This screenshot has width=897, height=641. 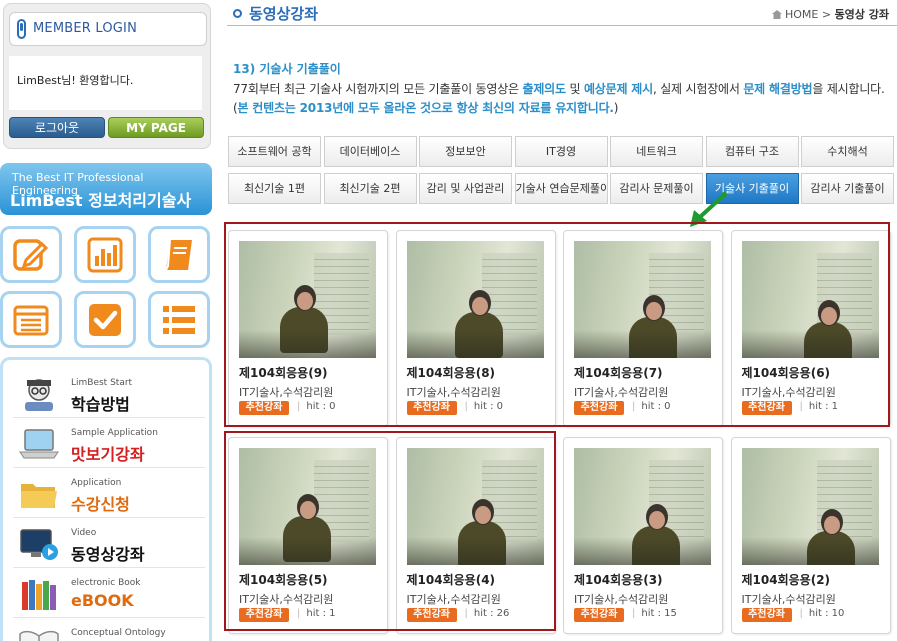 What do you see at coordinates (287, 69) in the screenshot?
I see `section-title: 13) 기술사 기출풀이` at bounding box center [287, 69].